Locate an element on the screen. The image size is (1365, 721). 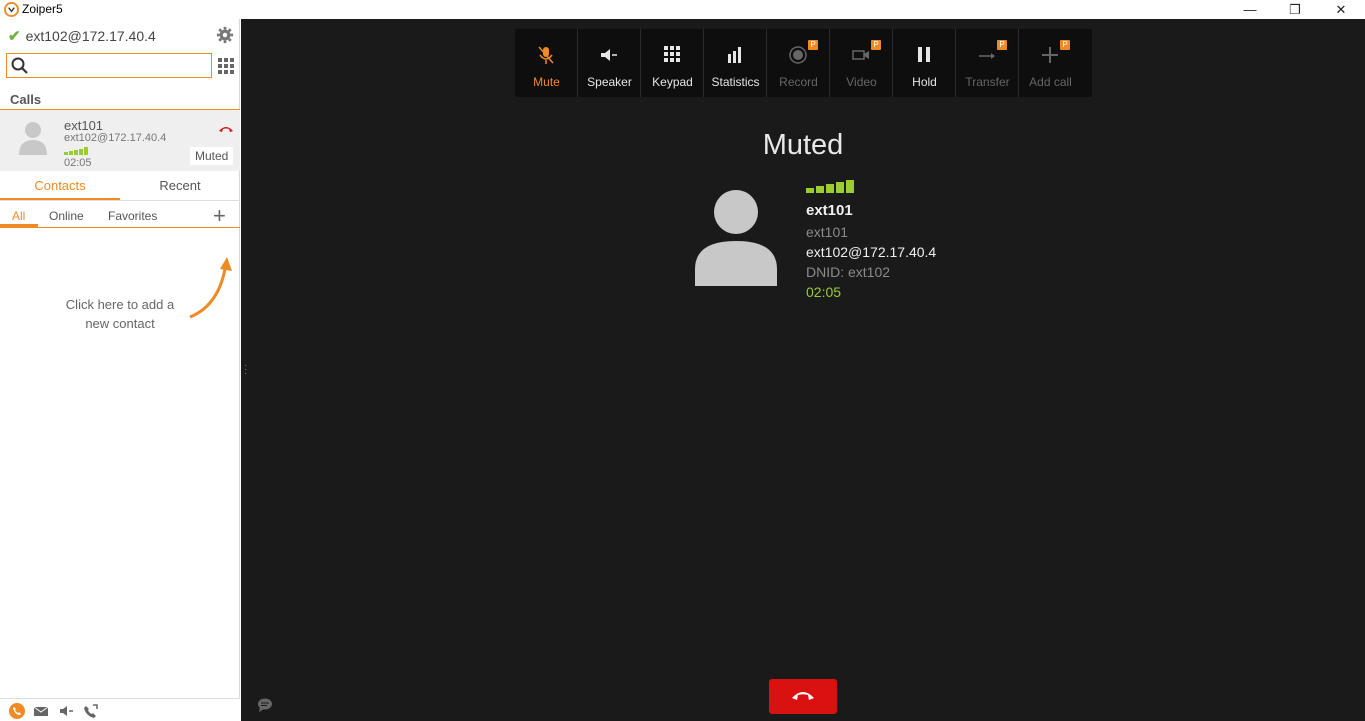
tab-contacts: Contacts is located at coordinates (60, 185).